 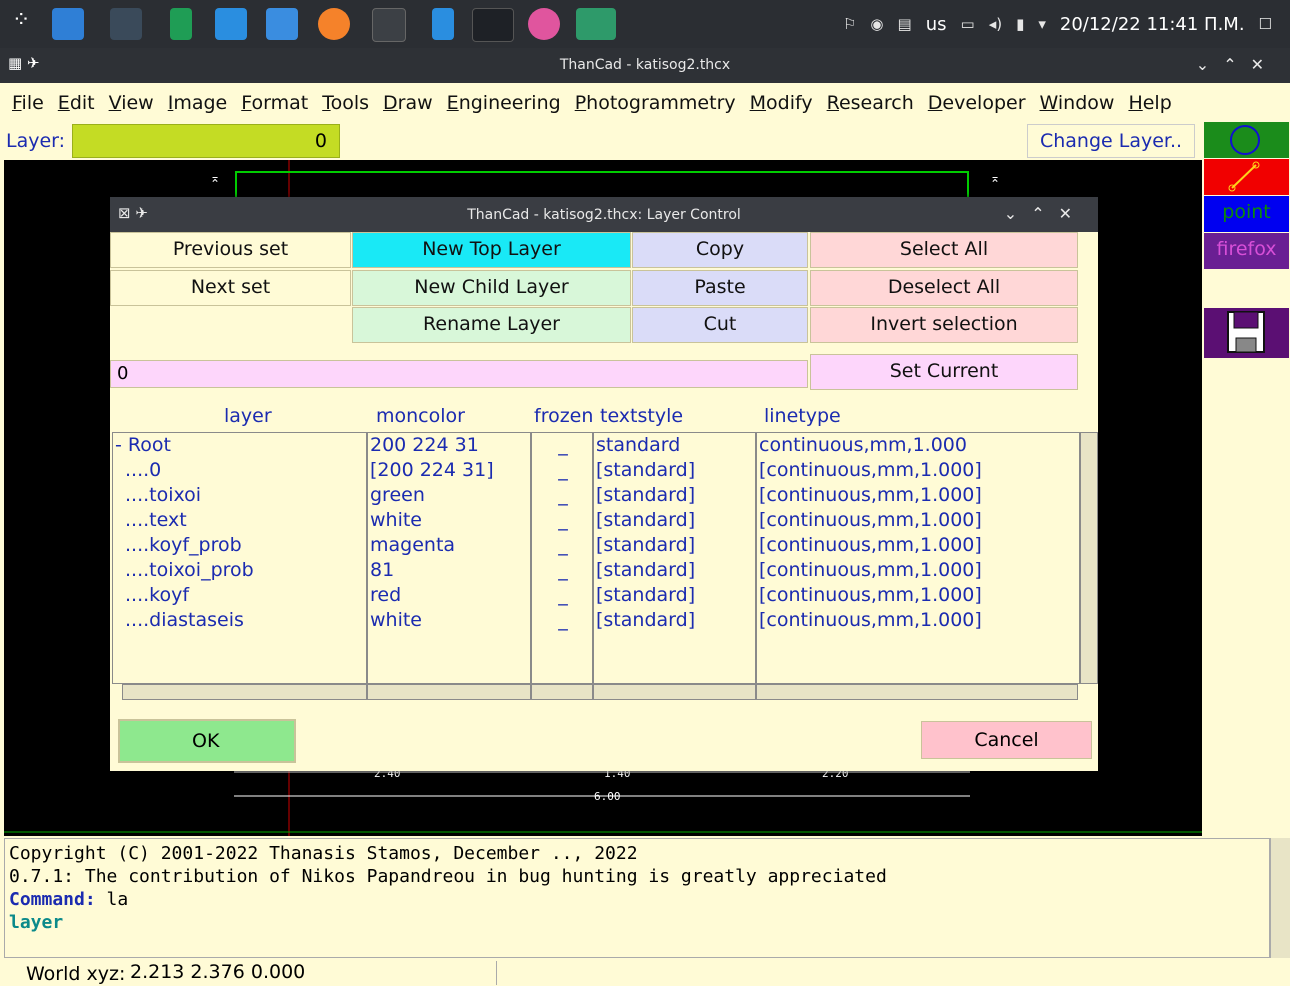 I want to click on frozen-horizontal-scrollbar, so click(x=562, y=692).